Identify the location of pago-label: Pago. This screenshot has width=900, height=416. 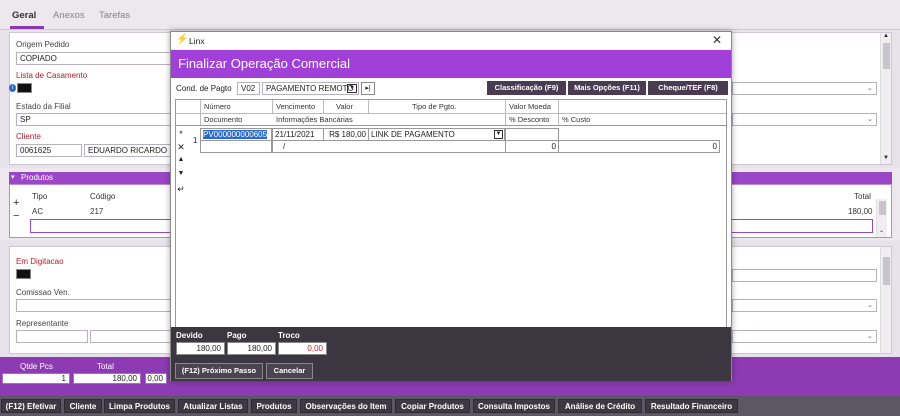
(237, 335).